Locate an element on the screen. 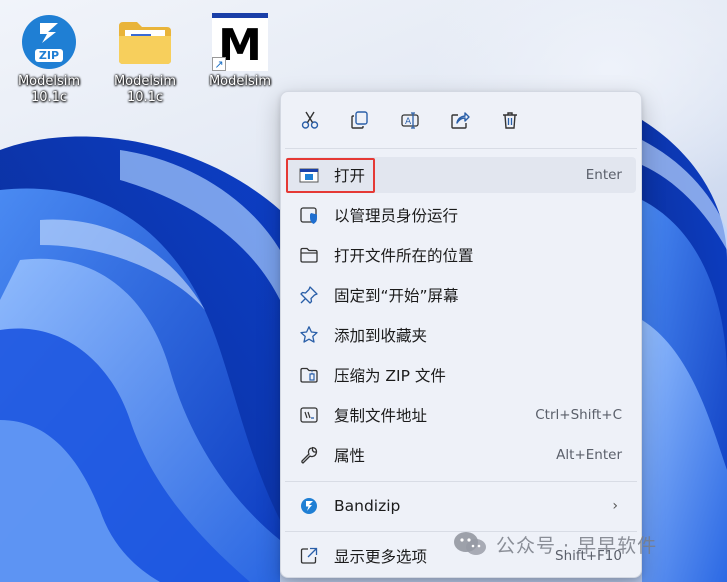 The image size is (727, 582). rename-icon: A is located at coordinates (410, 120).